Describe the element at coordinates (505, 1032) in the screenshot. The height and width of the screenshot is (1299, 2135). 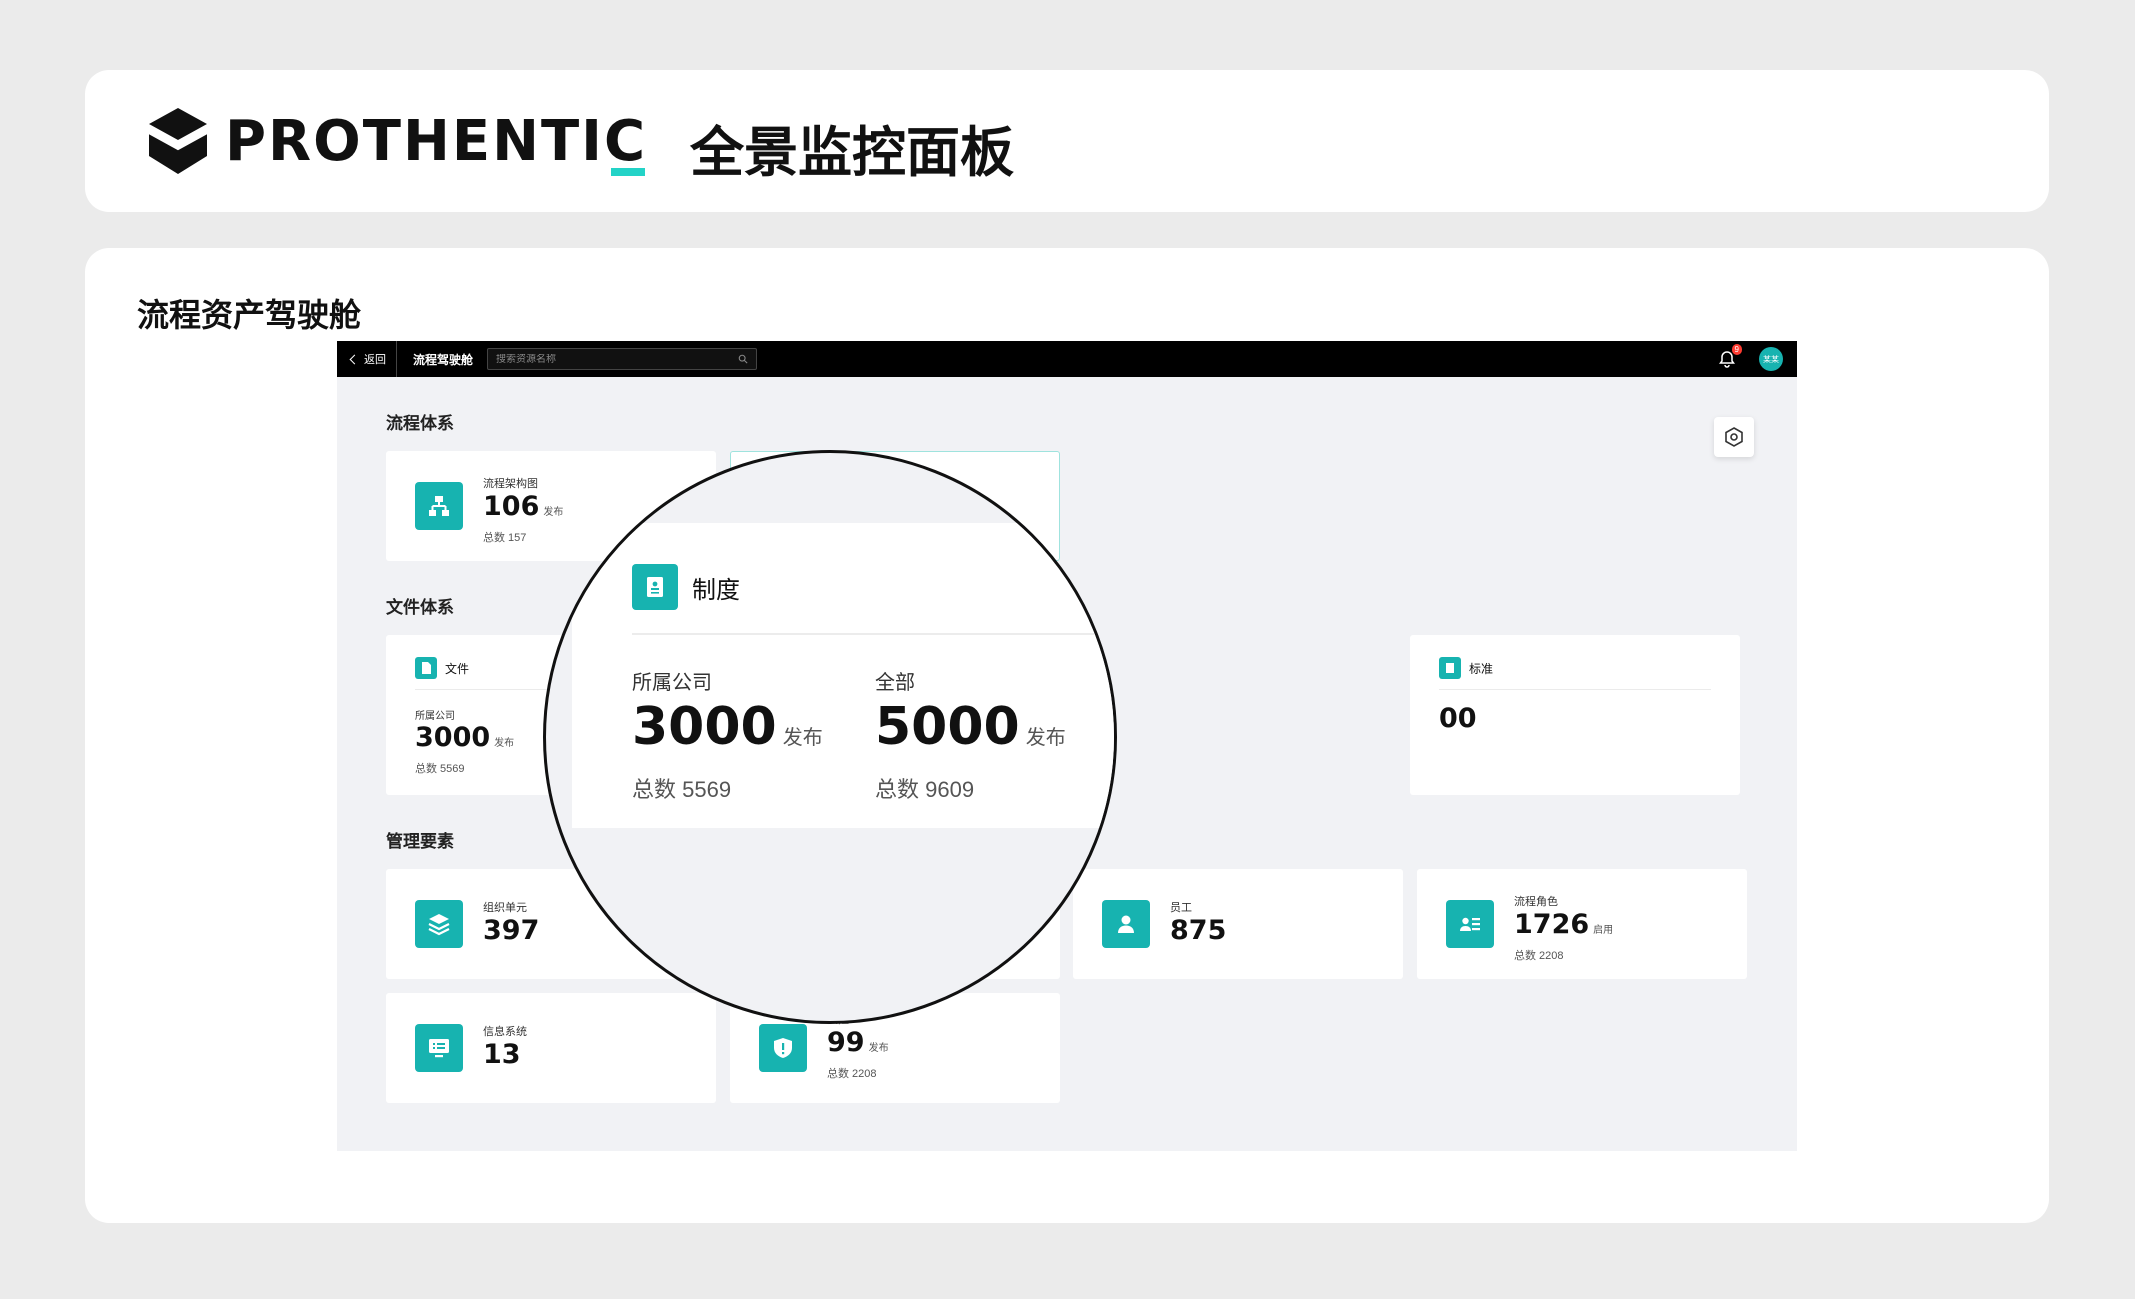
I see `card-label: 信息系统` at that location.